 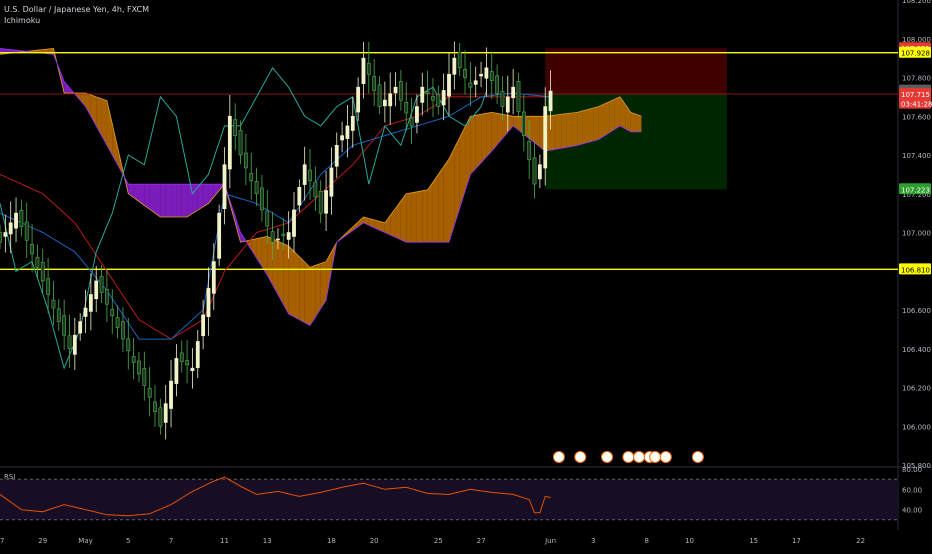 I want to click on rsi-label: RSI, so click(x=9, y=477).